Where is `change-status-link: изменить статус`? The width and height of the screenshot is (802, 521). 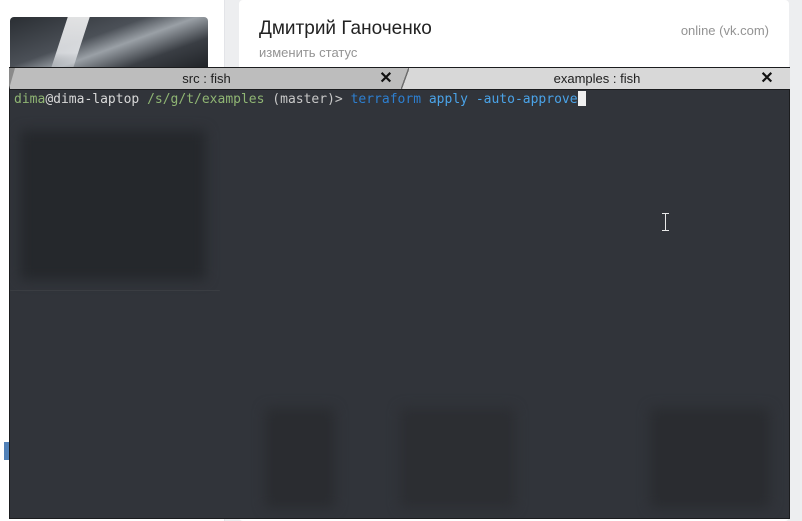
change-status-link: изменить статус is located at coordinates (308, 52).